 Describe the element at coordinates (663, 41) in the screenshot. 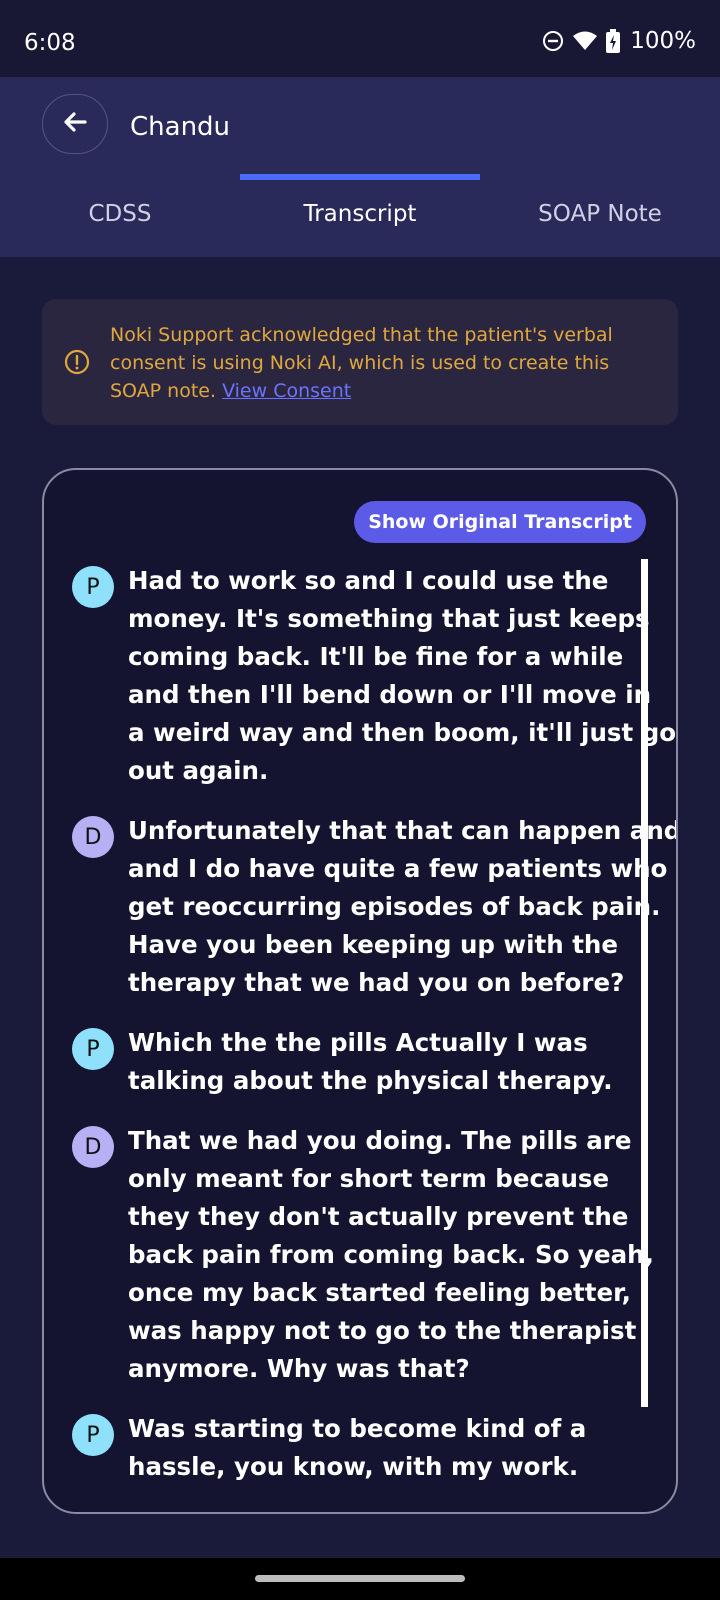

I see `battery-level: 100%` at that location.